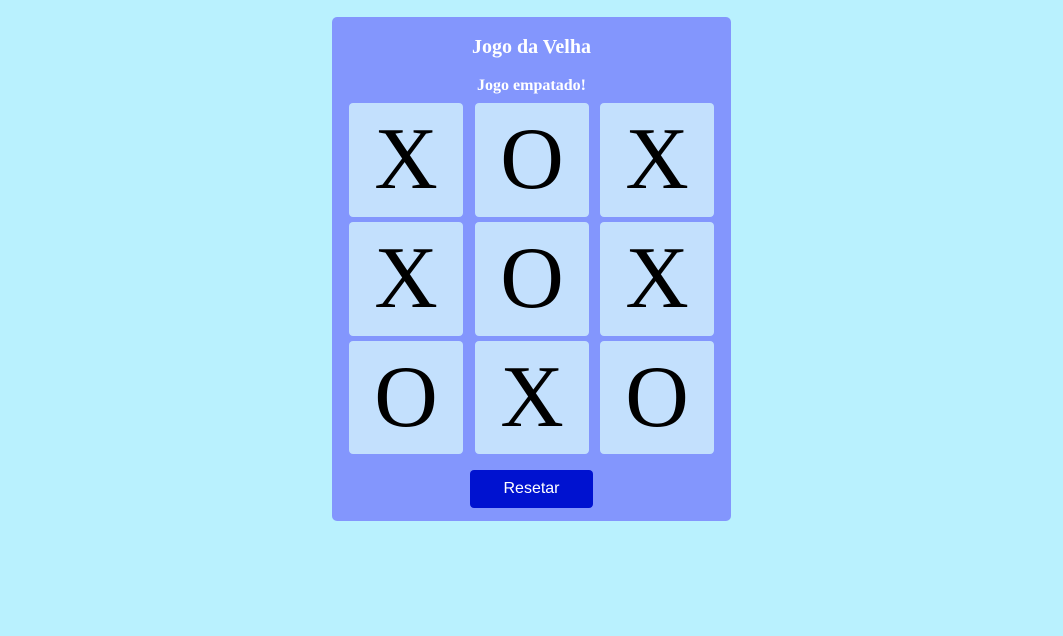 This screenshot has width=1063, height=636. What do you see at coordinates (657, 279) in the screenshot?
I see `board-cell-6: X` at bounding box center [657, 279].